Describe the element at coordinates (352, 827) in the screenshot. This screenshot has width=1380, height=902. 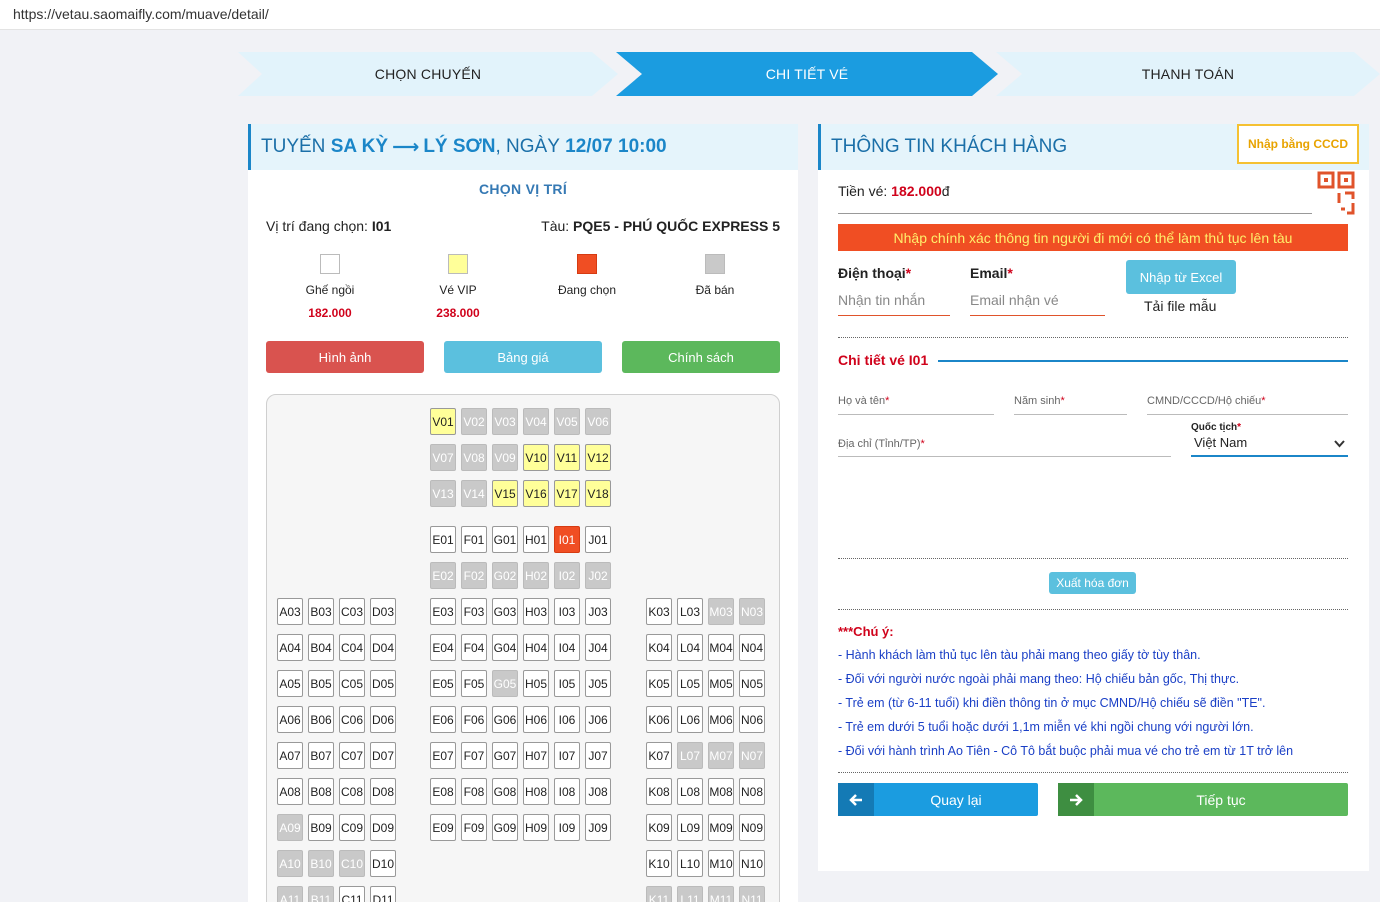
I see `seat-c09: C09` at that location.